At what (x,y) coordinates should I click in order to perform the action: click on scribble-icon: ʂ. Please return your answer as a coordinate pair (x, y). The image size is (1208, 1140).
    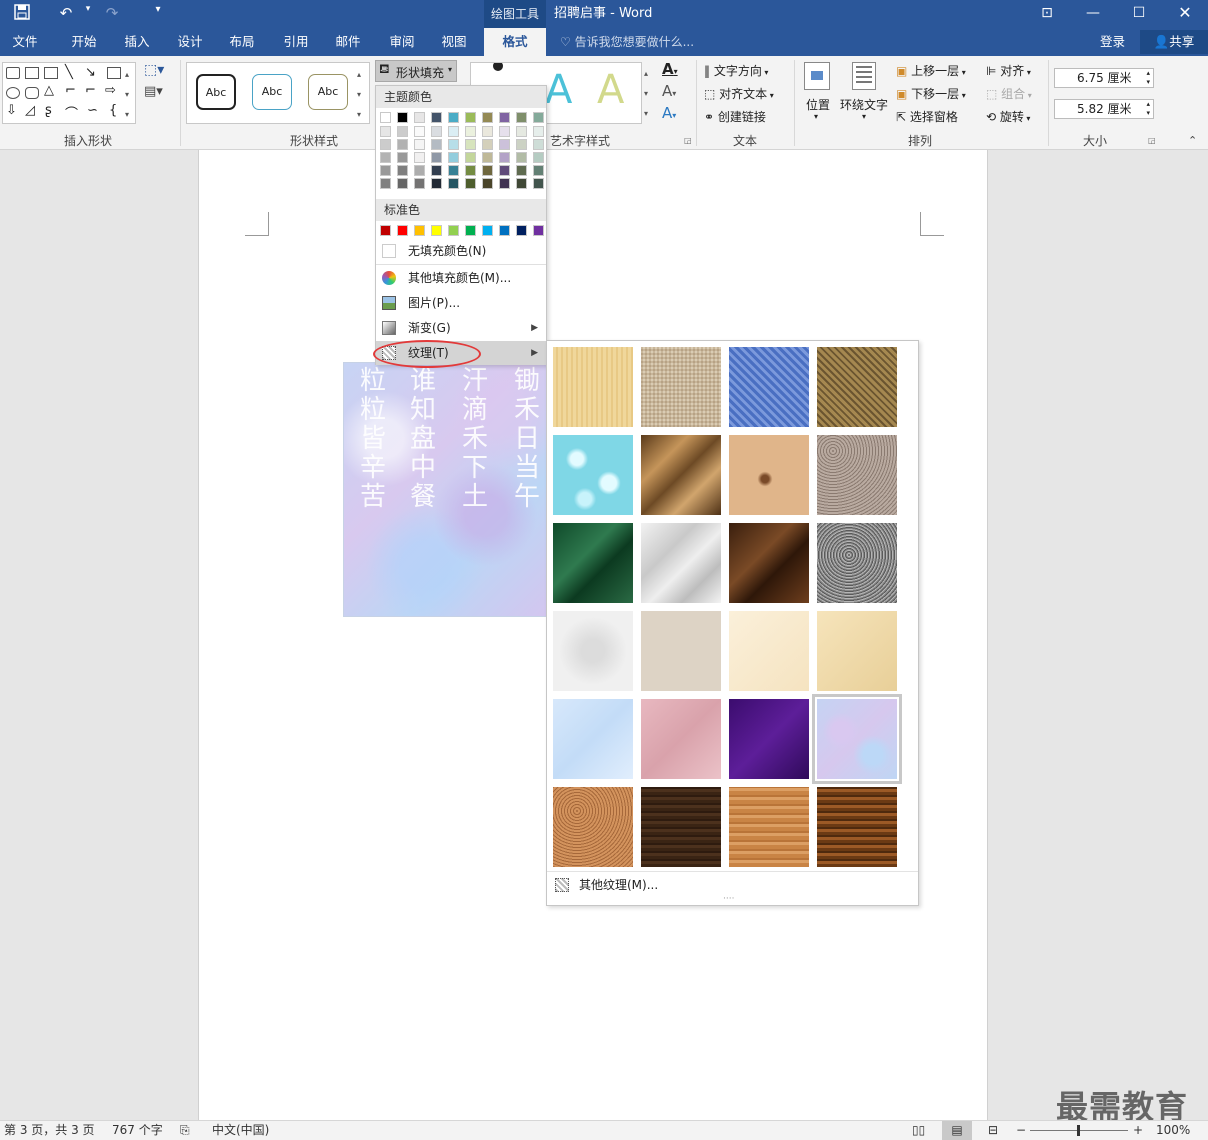
    Looking at the image, I should click on (48, 110).